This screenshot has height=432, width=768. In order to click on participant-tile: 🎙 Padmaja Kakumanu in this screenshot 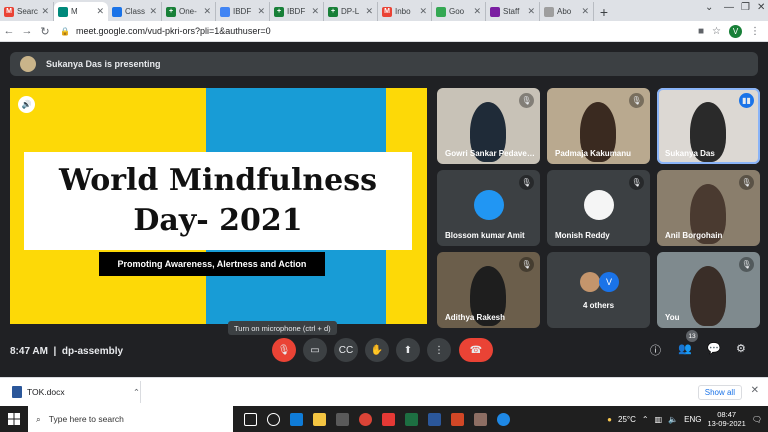, I will do `click(598, 126)`.